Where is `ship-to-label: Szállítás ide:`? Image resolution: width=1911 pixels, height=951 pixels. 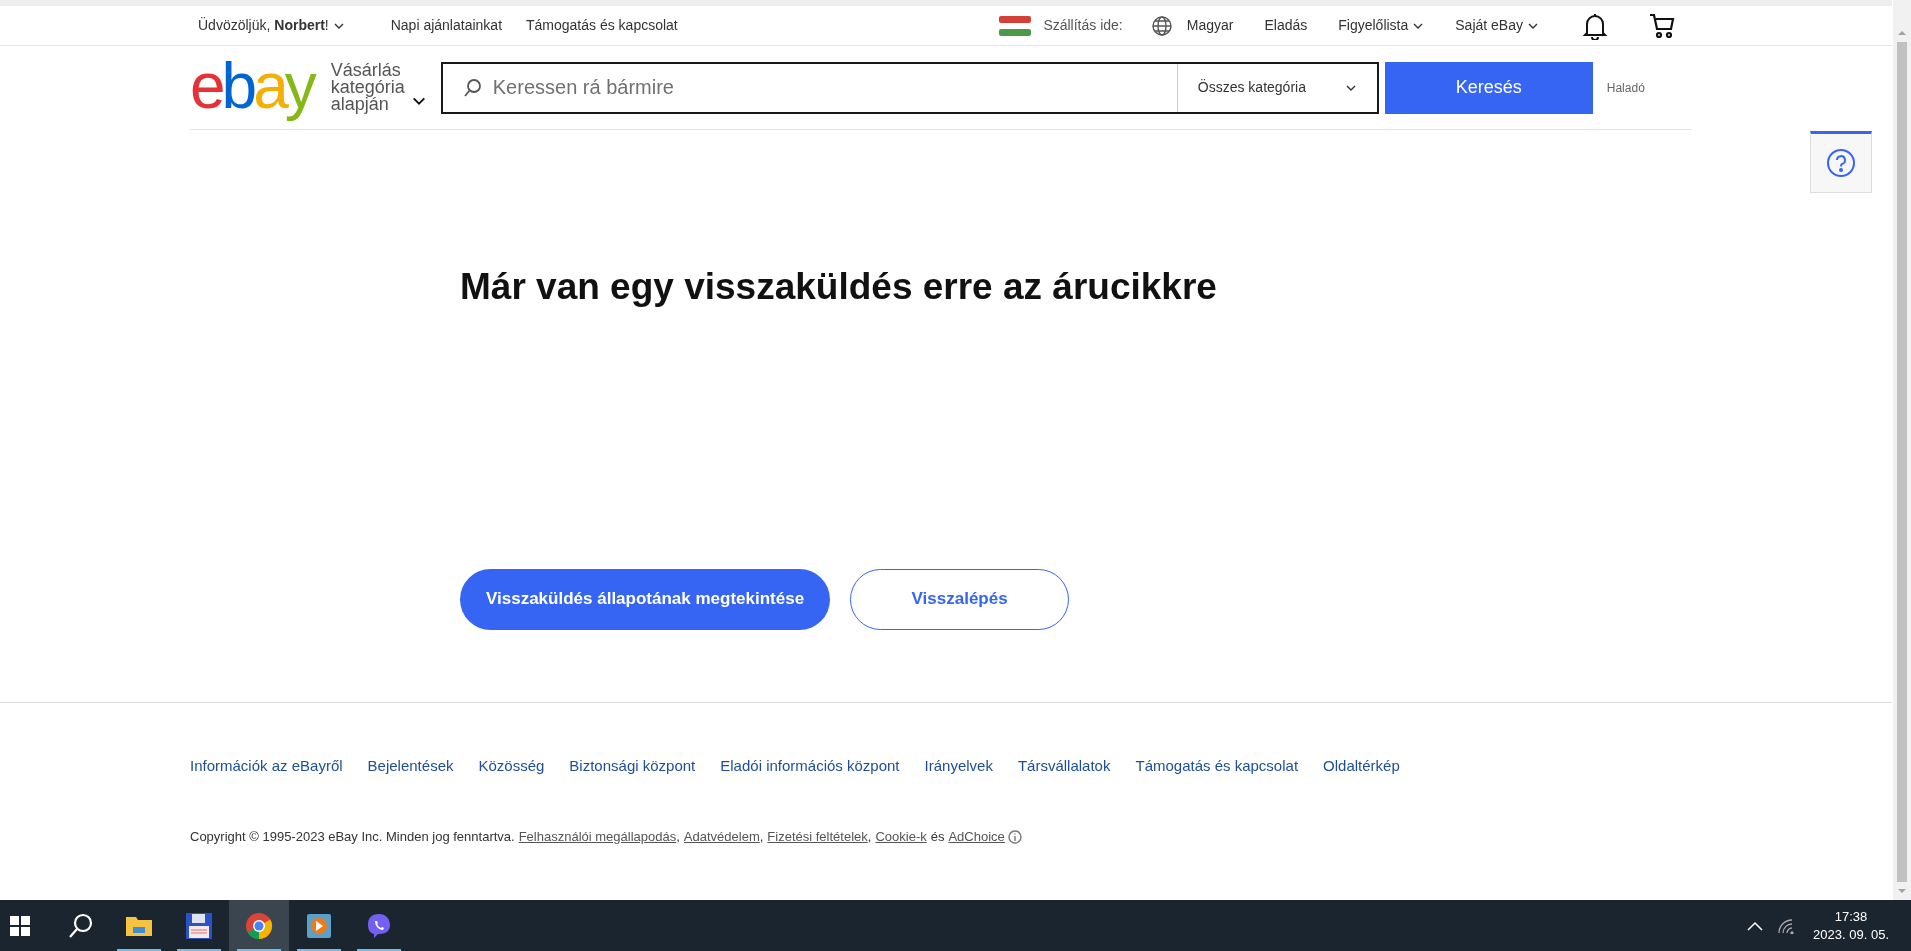 ship-to-label: Szállítás ide: is located at coordinates (1083, 25).